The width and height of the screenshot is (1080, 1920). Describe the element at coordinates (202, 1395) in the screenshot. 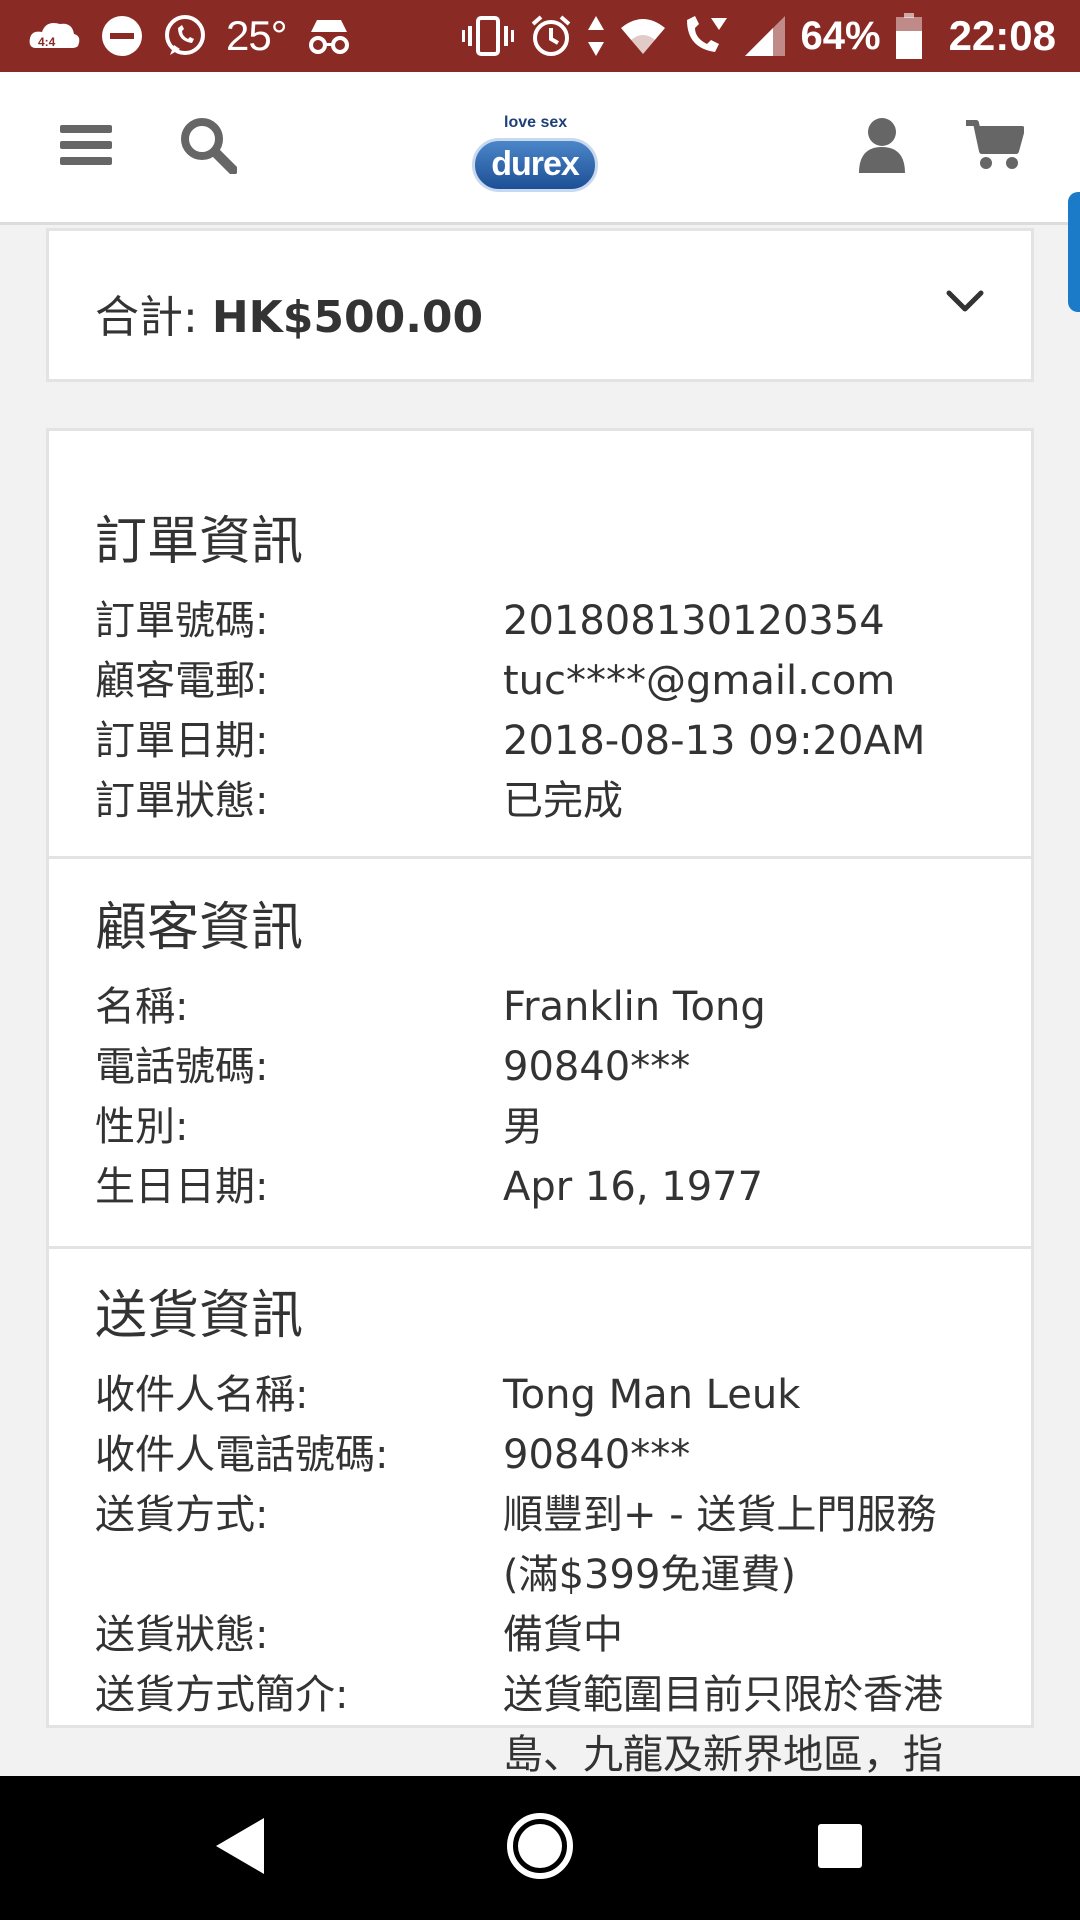

I see `recipient-name-label: 收件人名稱:` at that location.